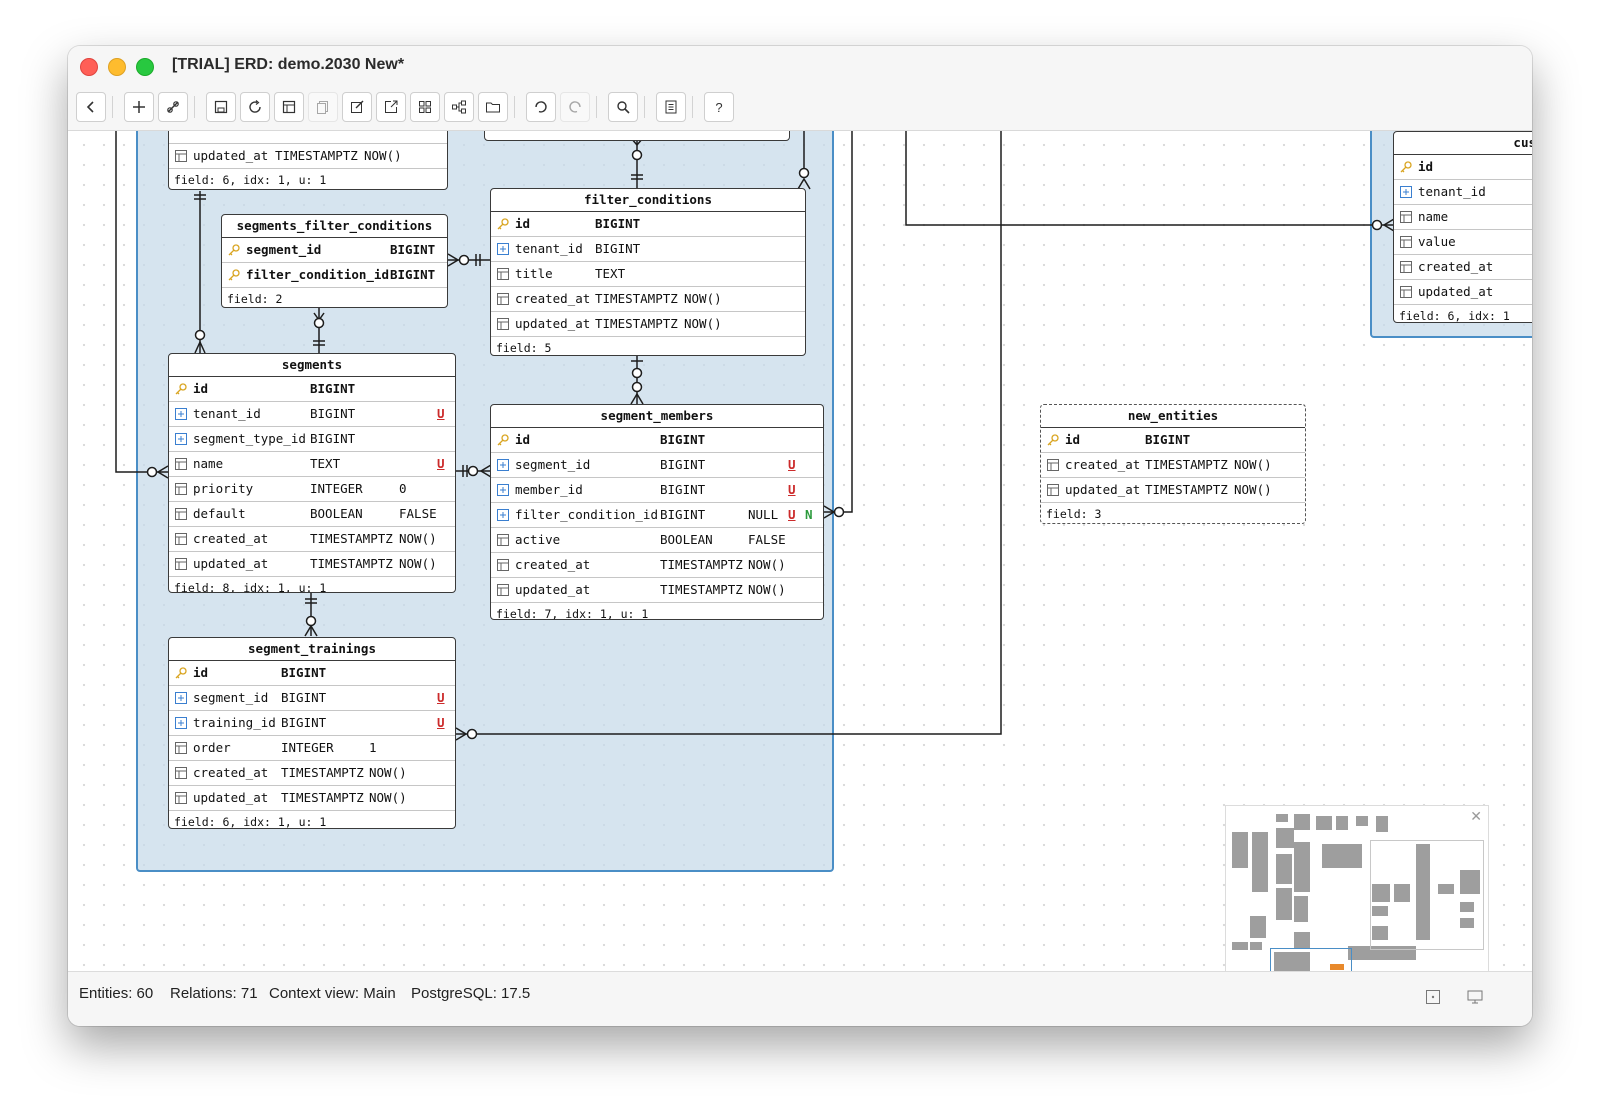 The width and height of the screenshot is (1600, 1112). I want to click on column-row: filter_condition_id BIGINT NULL U N, so click(657, 515).